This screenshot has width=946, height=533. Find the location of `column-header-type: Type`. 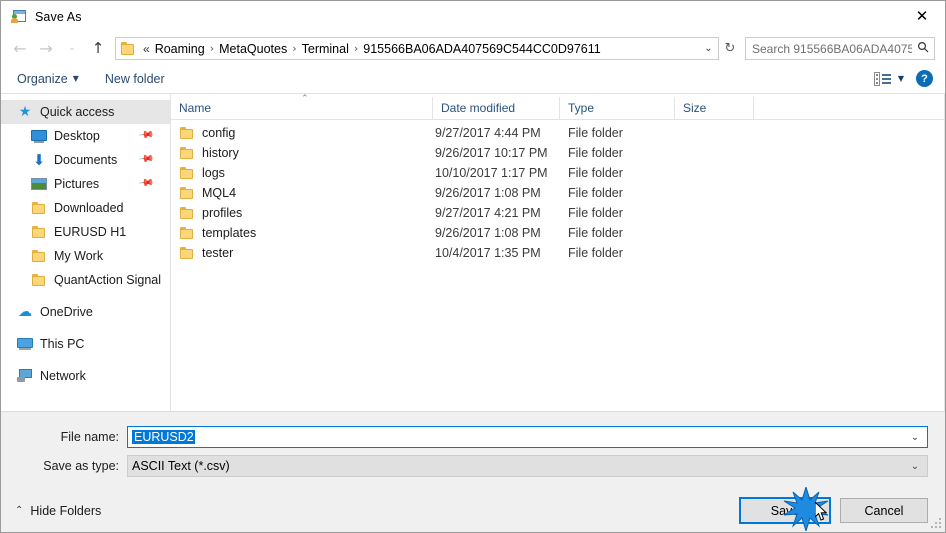

column-header-type: Type is located at coordinates (617, 108).